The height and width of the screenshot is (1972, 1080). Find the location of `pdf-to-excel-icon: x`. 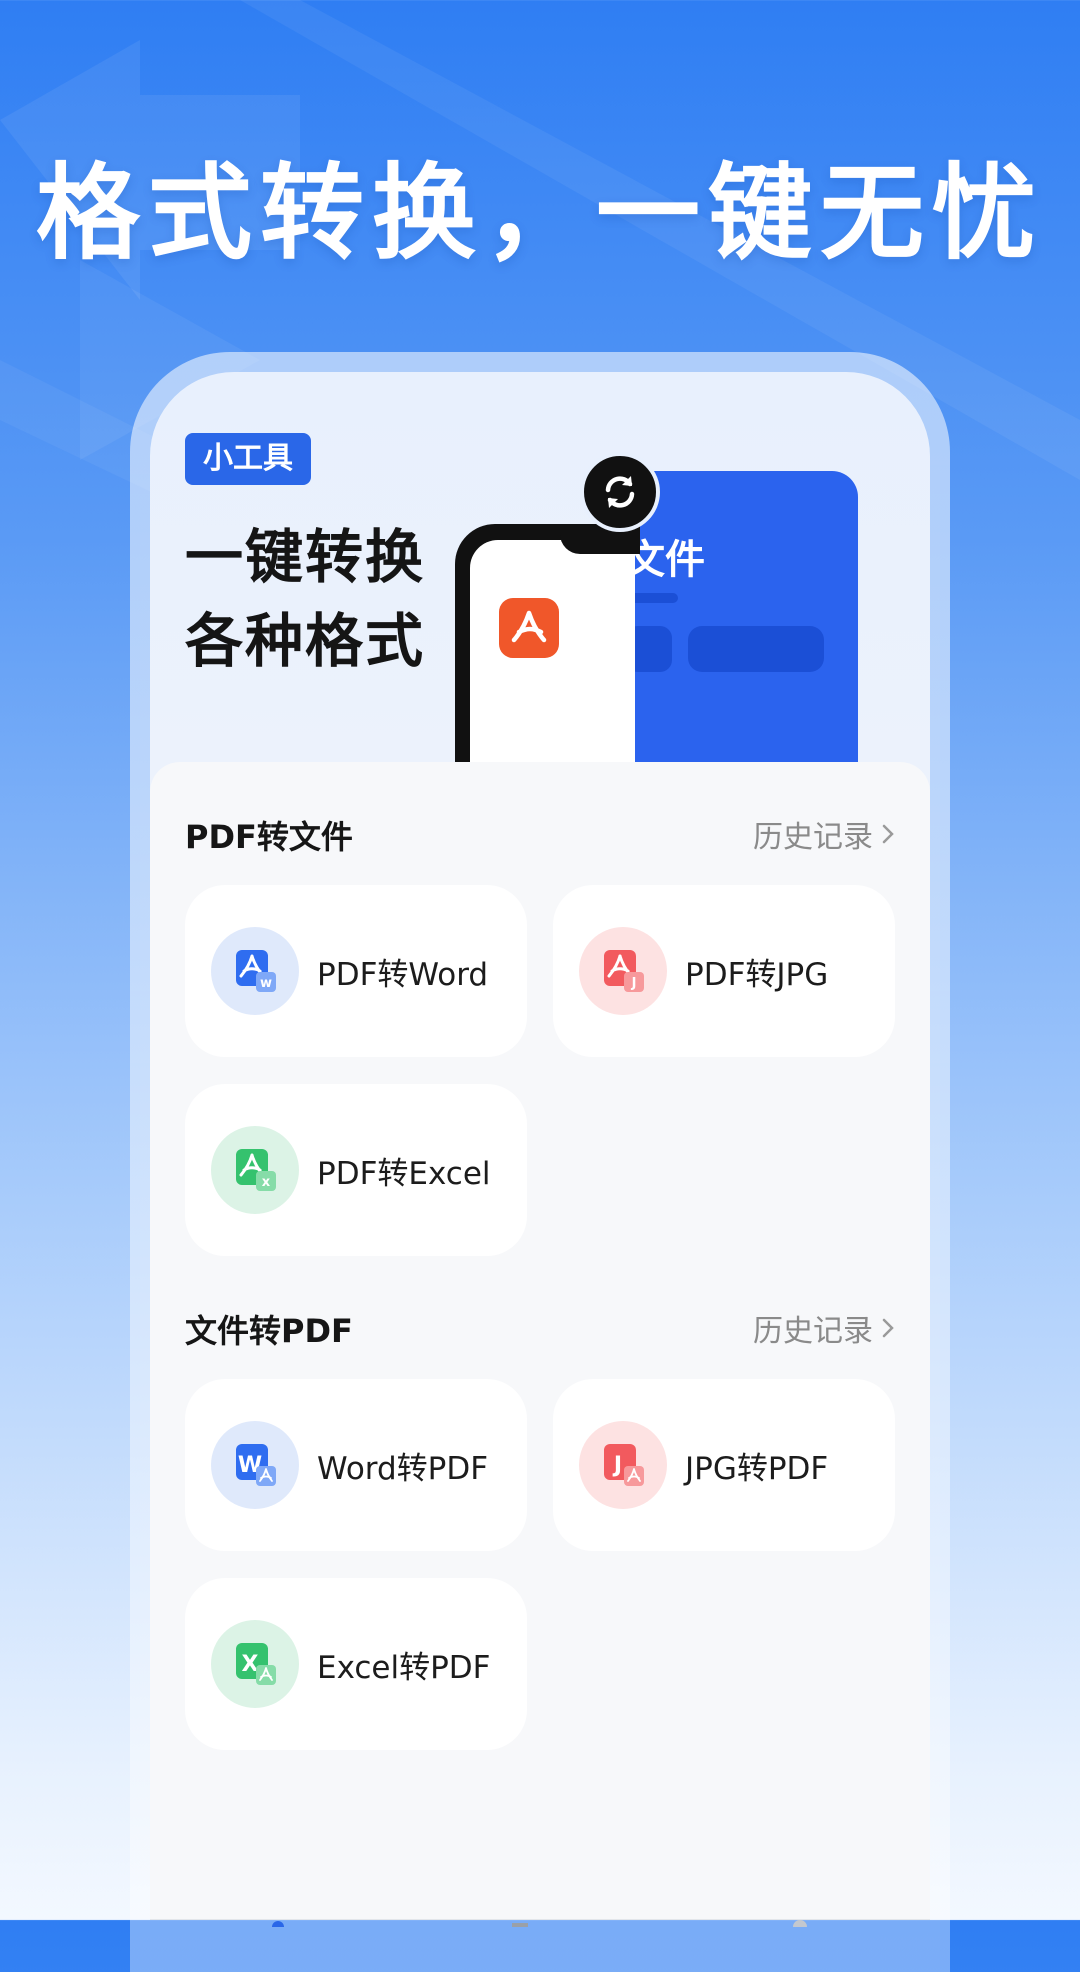

pdf-to-excel-icon: x is located at coordinates (255, 1170).